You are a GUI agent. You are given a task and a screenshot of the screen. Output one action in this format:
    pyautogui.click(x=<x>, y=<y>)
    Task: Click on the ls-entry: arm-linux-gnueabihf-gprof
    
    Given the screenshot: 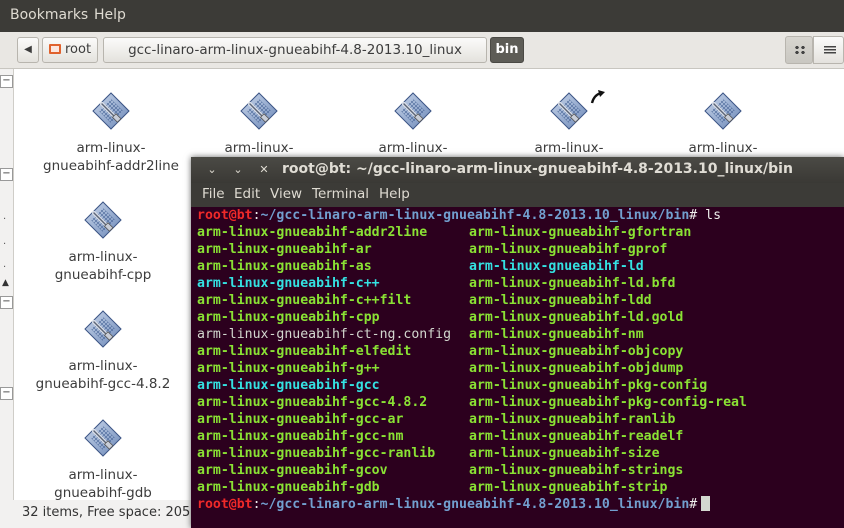 What is the action you would take?
    pyautogui.click(x=568, y=249)
    